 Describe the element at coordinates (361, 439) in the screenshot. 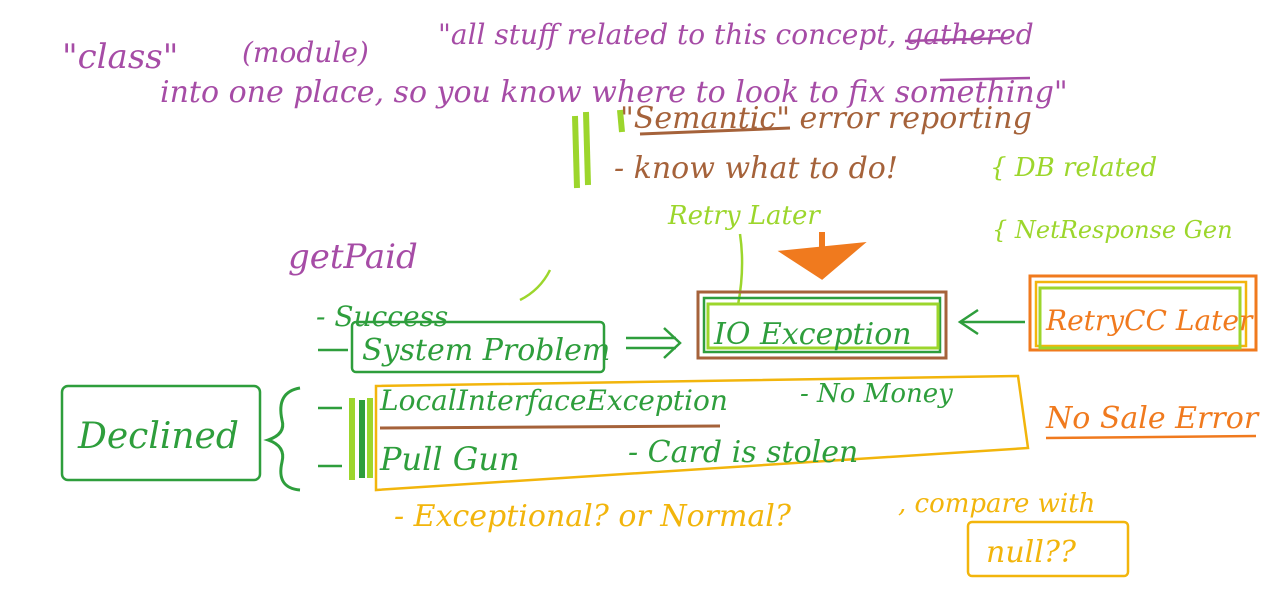

I see `declined-marker-bars` at that location.